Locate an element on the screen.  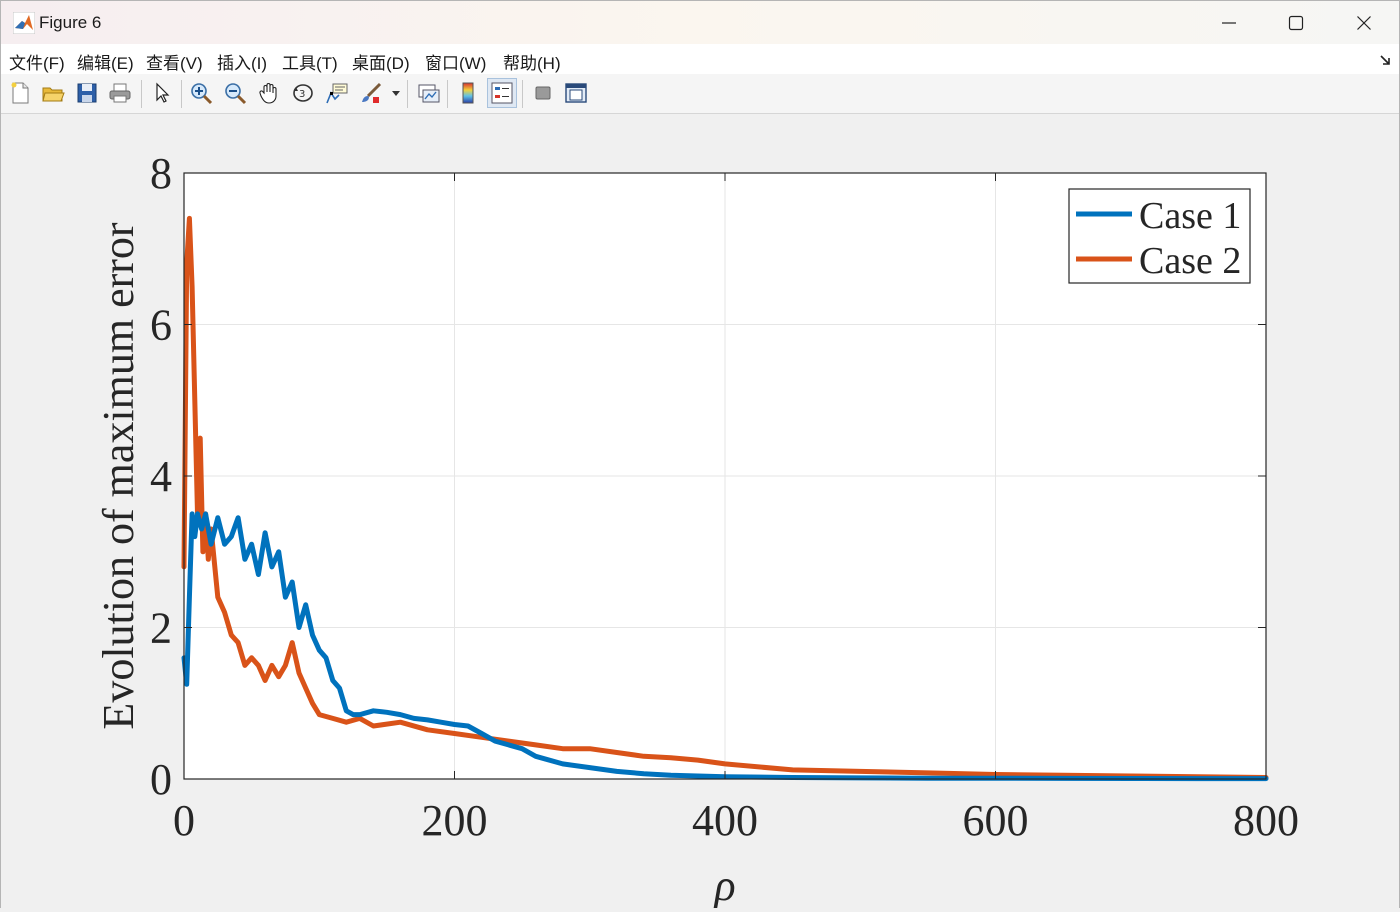
y-tick-label: 6 is located at coordinates (161, 325).